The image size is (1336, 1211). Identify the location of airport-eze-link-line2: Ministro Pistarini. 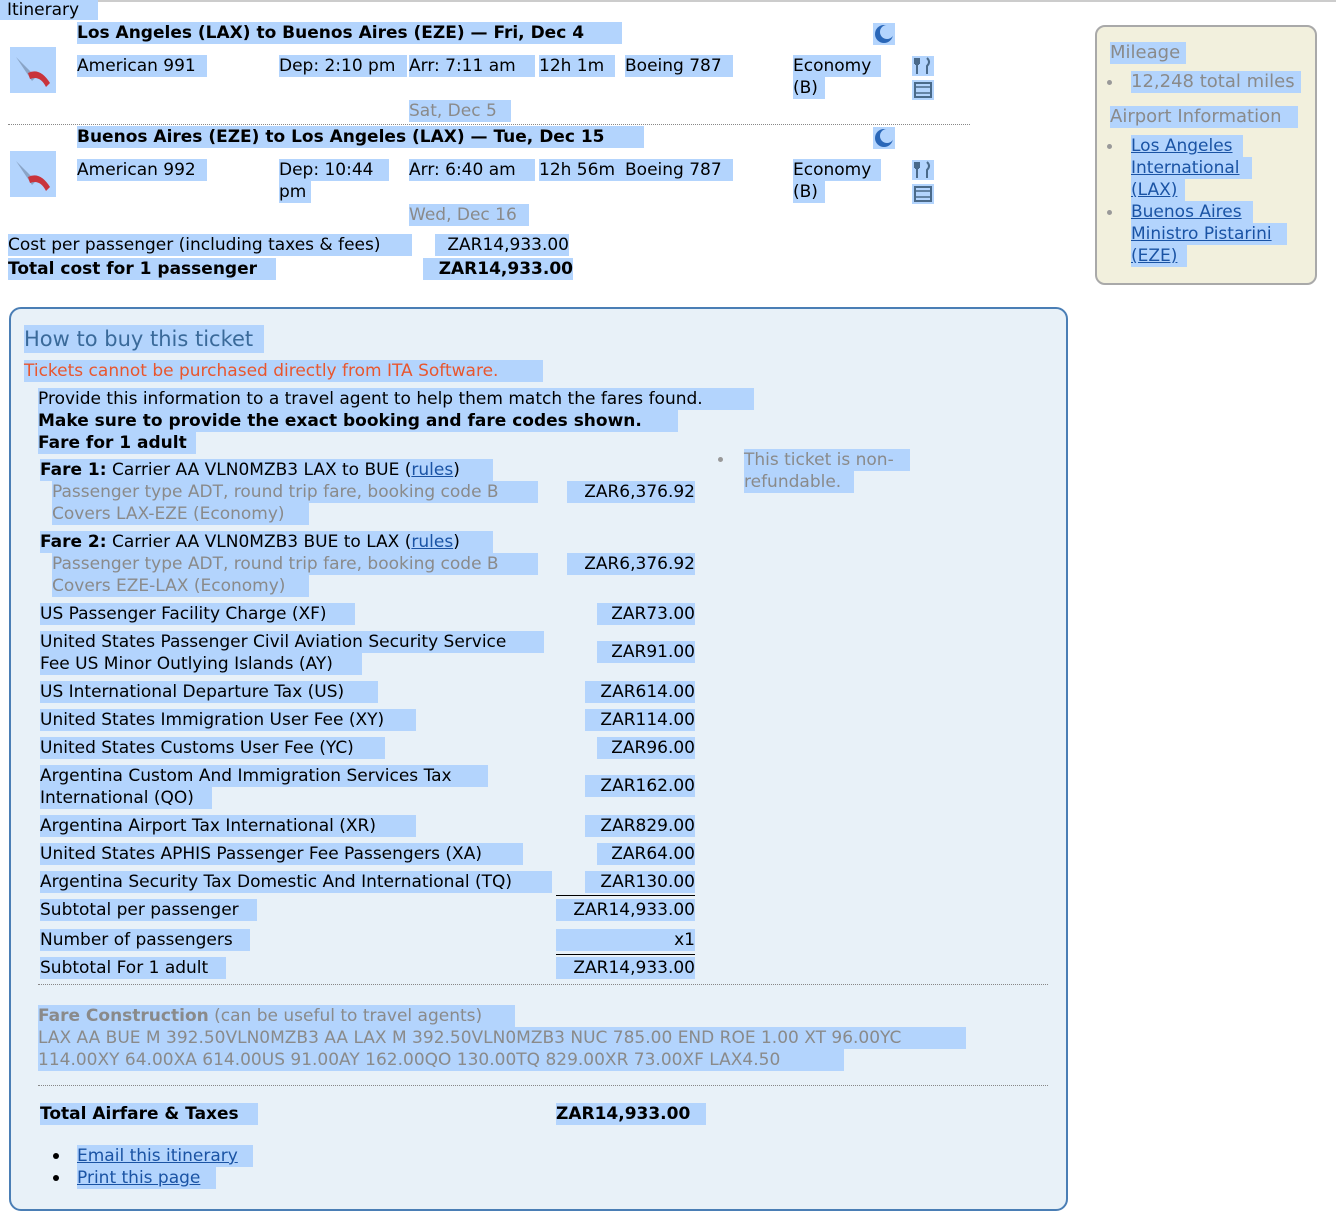
(1209, 234).